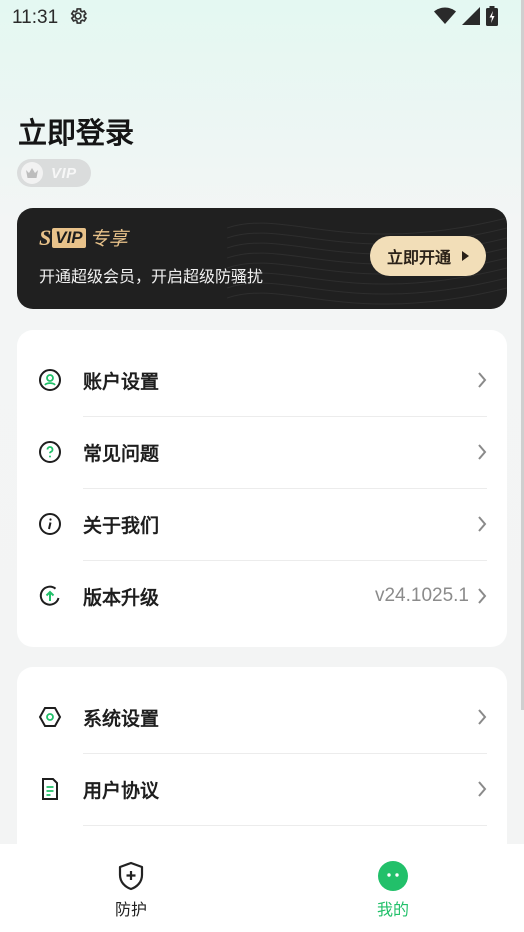 This screenshot has width=524, height=932. What do you see at coordinates (262, 596) in the screenshot?
I see `menu-item-version-upgrade: 版本升级 v24.1025.1` at bounding box center [262, 596].